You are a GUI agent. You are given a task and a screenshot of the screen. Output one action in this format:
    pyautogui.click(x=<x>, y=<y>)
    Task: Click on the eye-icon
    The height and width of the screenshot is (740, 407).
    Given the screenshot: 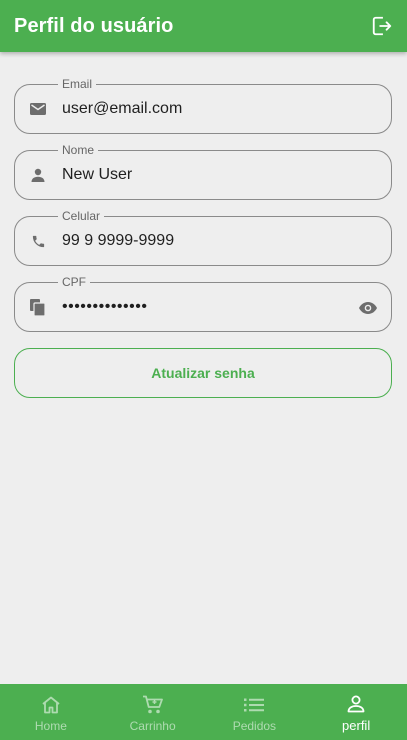 What is the action you would take?
    pyautogui.click(x=368, y=308)
    